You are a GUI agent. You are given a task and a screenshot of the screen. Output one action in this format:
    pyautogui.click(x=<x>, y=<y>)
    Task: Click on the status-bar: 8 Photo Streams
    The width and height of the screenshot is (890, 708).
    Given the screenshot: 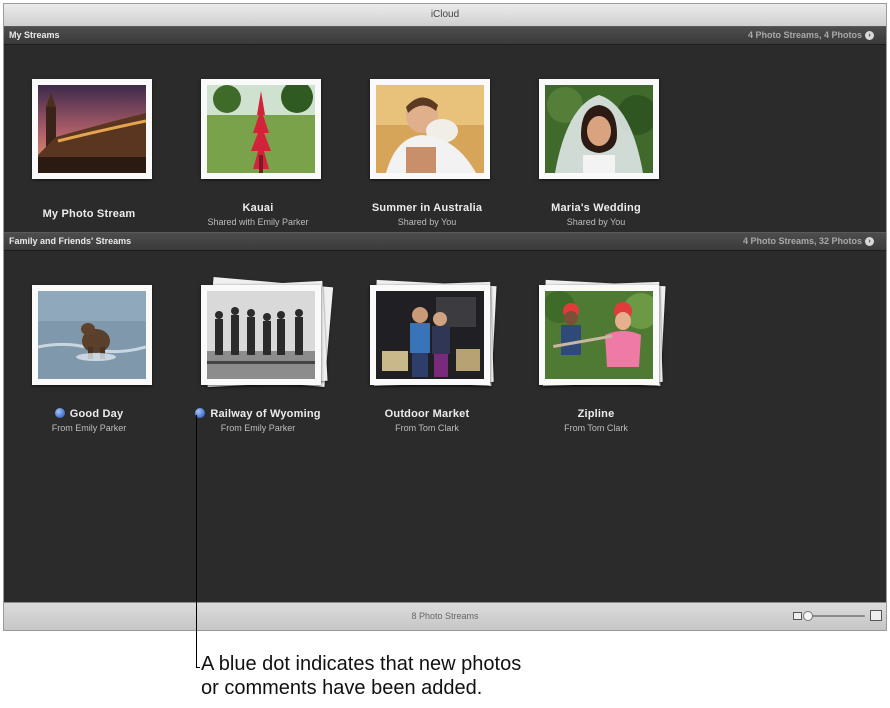 What is the action you would take?
    pyautogui.click(x=445, y=616)
    